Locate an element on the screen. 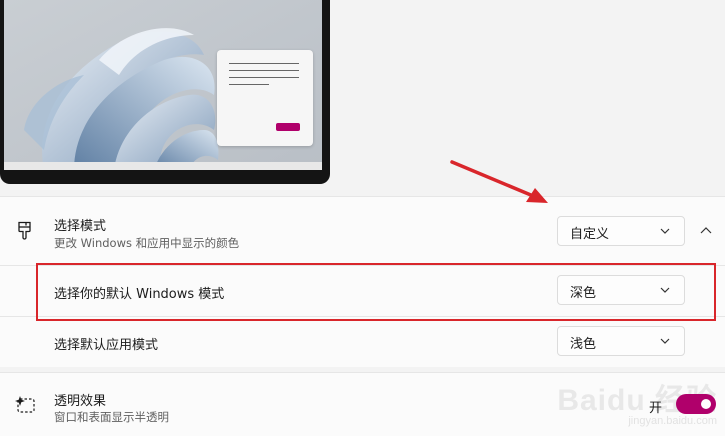  annotation-highlight-box is located at coordinates (376, 292).